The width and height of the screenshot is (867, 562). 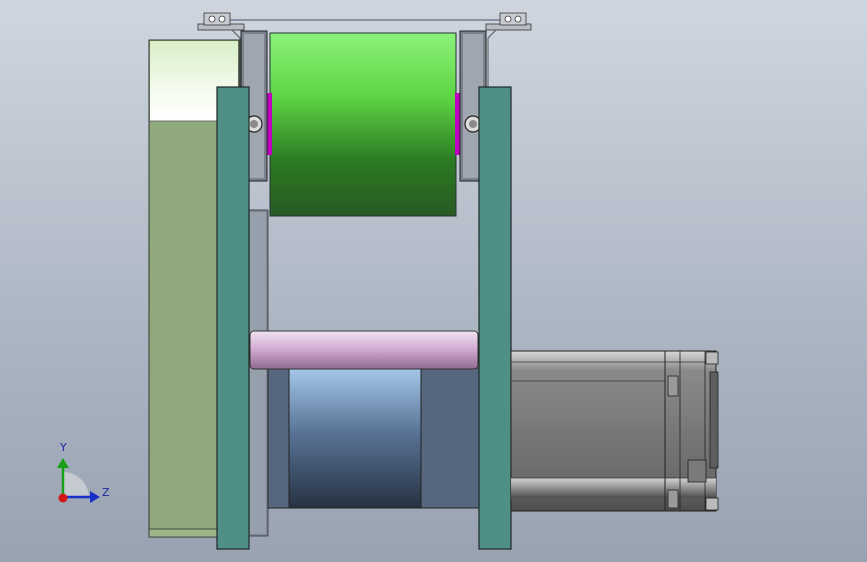 I want to click on x-axis-dot-icon, so click(x=63, y=498).